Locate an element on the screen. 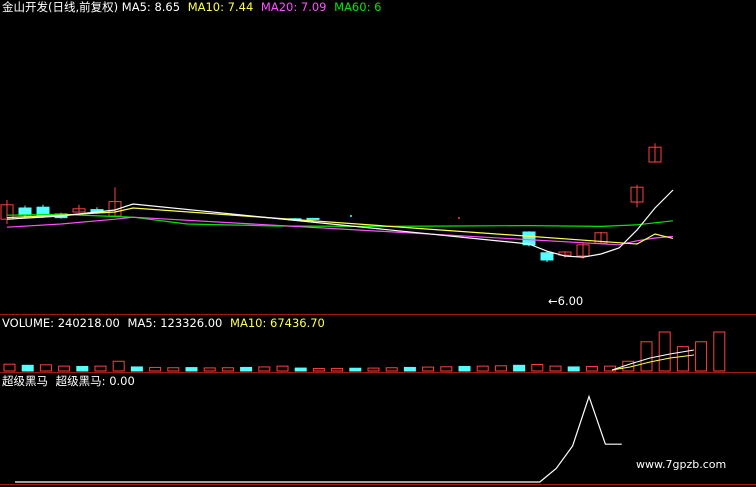 The width and height of the screenshot is (756, 487). volume-ma5-line is located at coordinates (653, 360).